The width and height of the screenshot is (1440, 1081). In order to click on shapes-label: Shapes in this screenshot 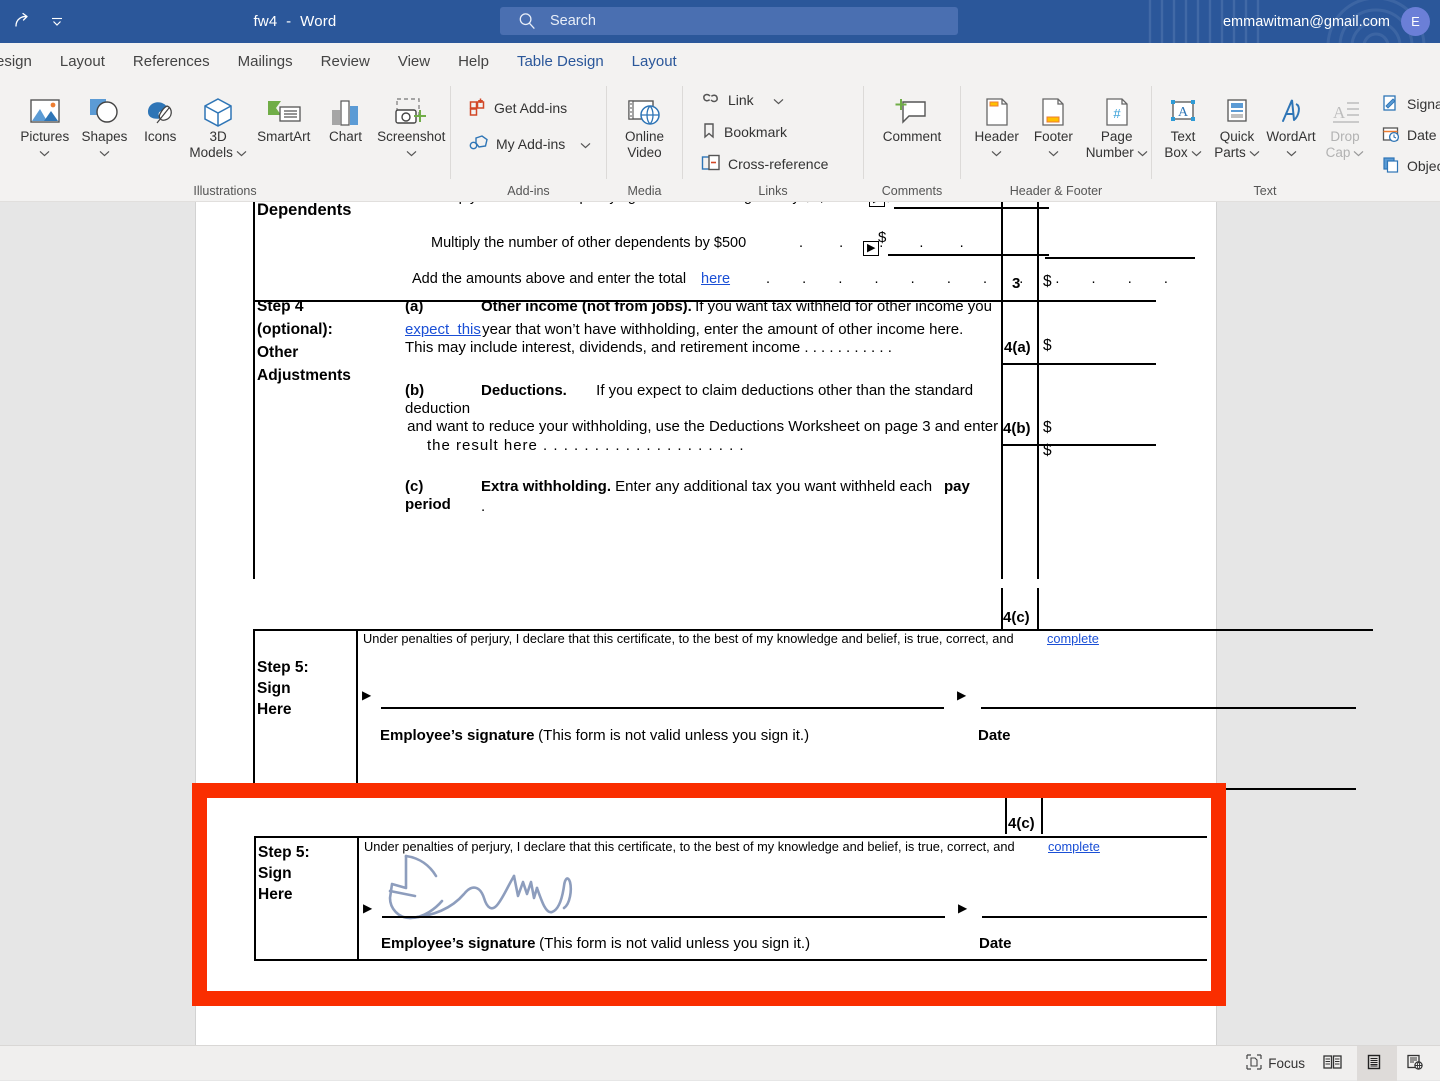, I will do `click(104, 136)`.